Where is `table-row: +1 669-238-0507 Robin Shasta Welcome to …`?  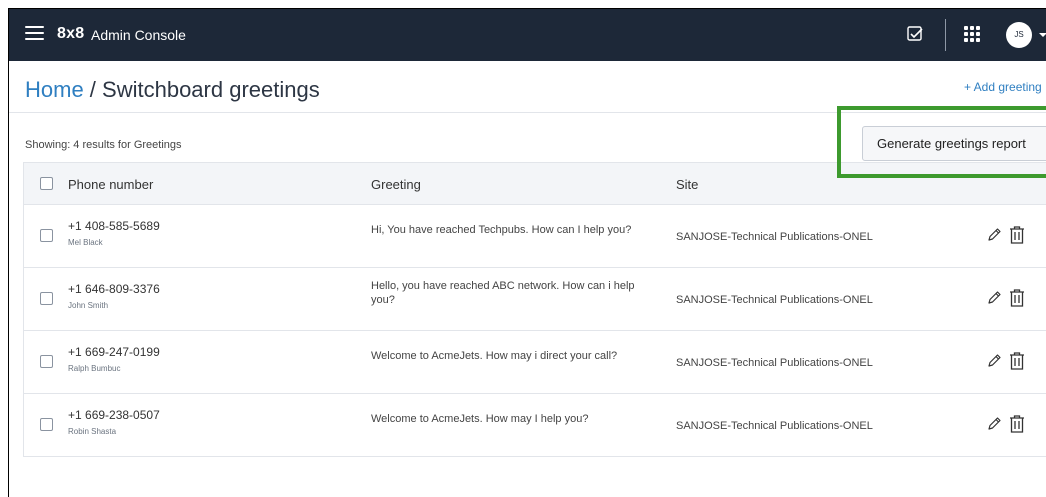
table-row: +1 669-238-0507 Robin Shasta Welcome to … is located at coordinates (534, 425).